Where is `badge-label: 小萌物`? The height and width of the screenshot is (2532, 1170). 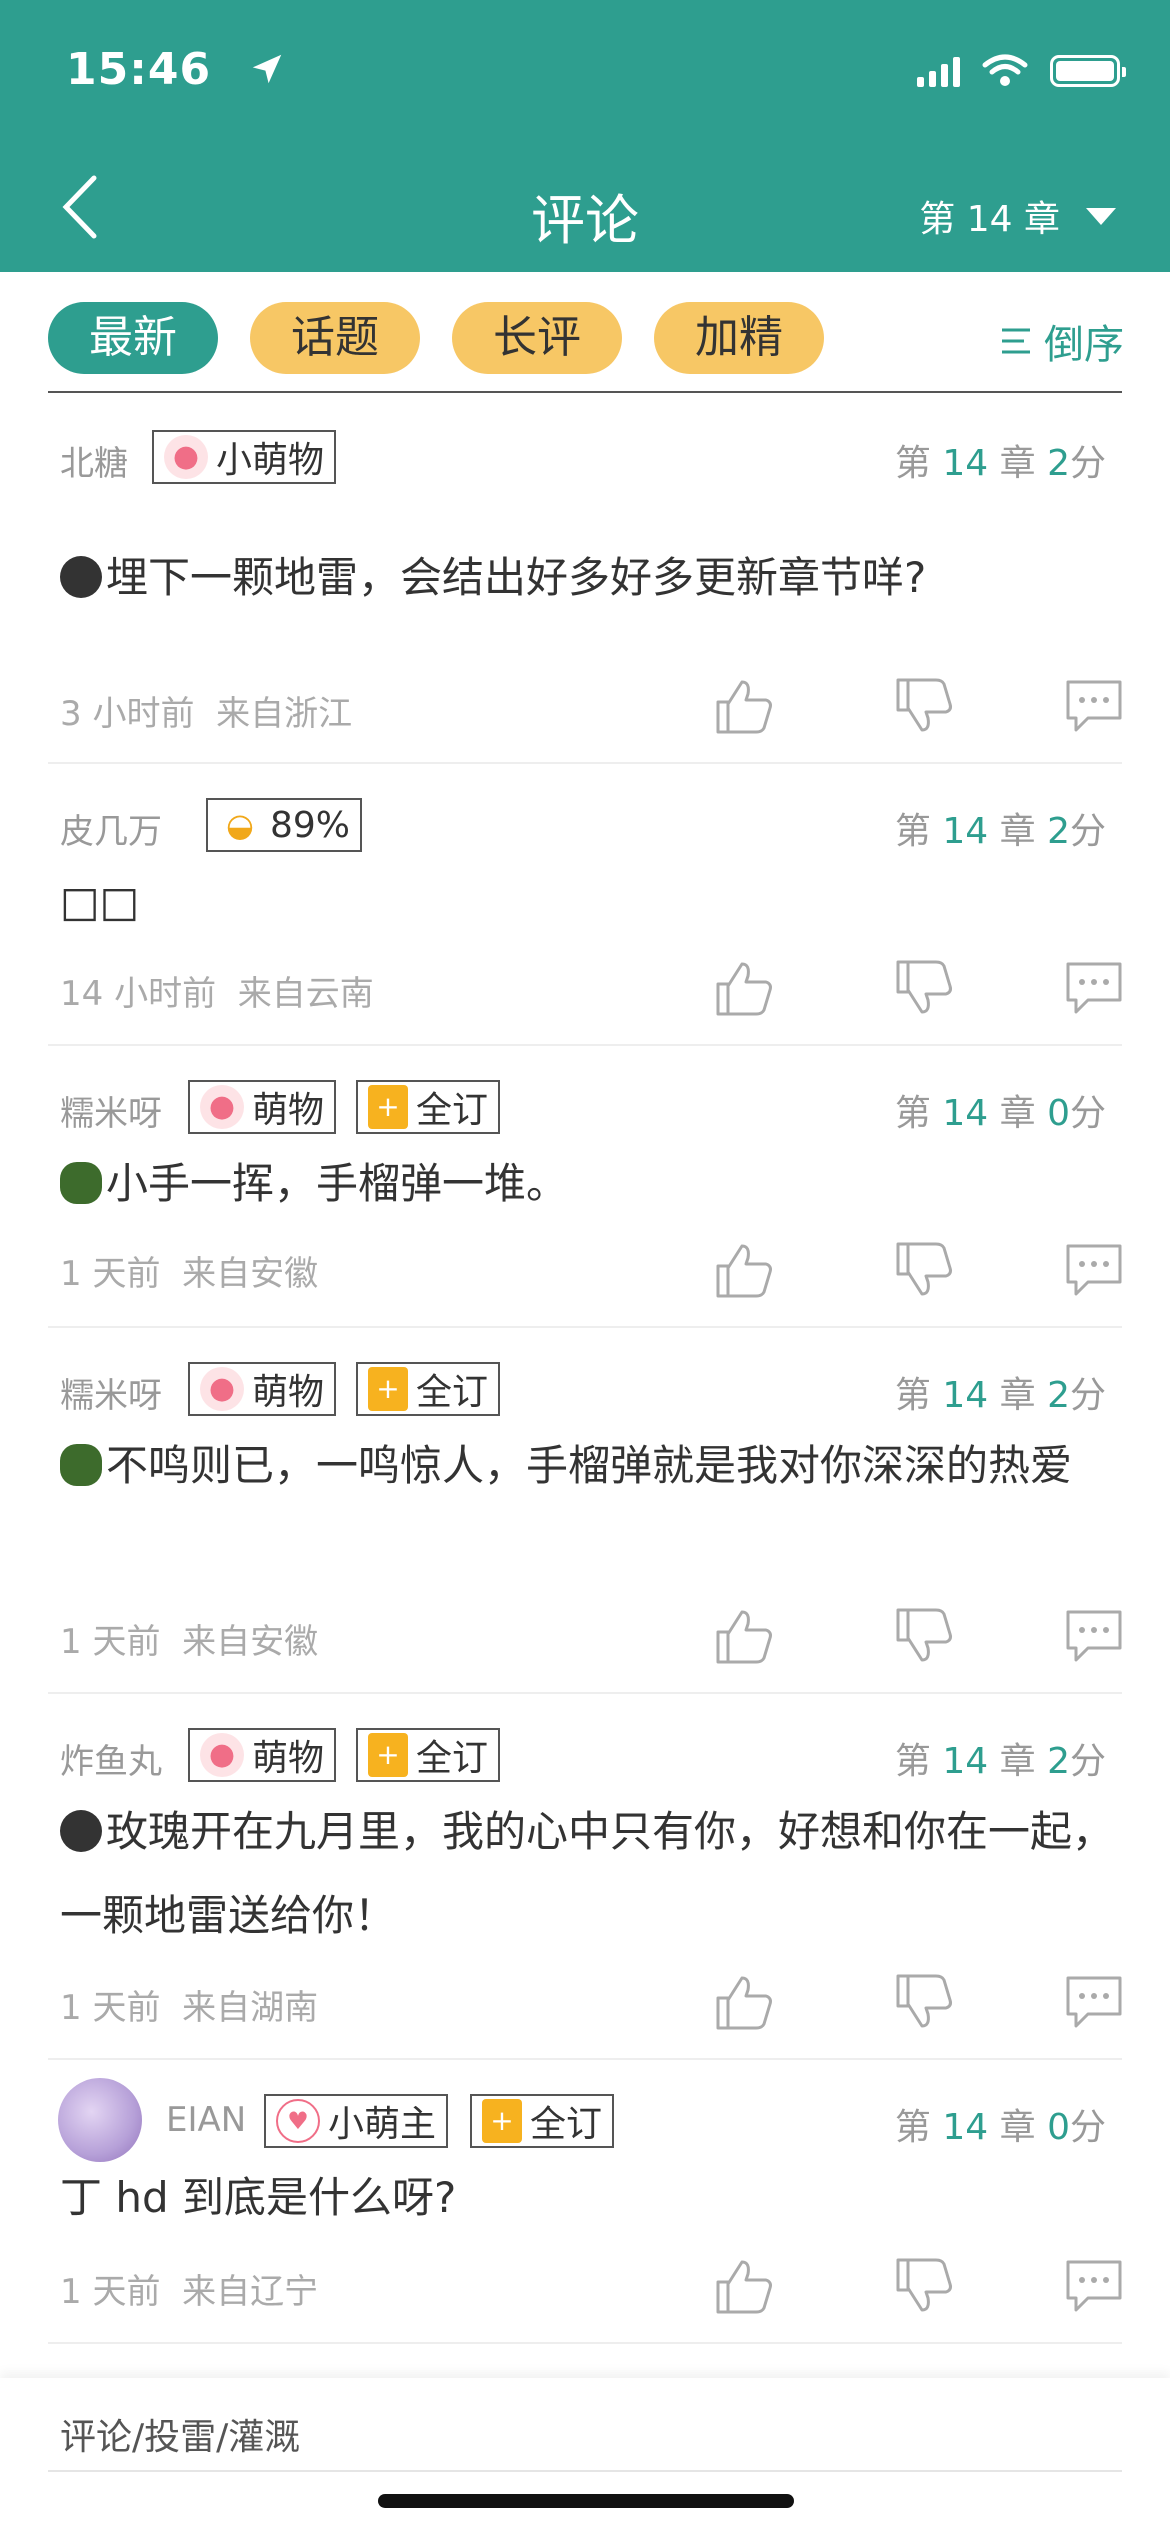
badge-label: 小萌物 is located at coordinates (270, 460).